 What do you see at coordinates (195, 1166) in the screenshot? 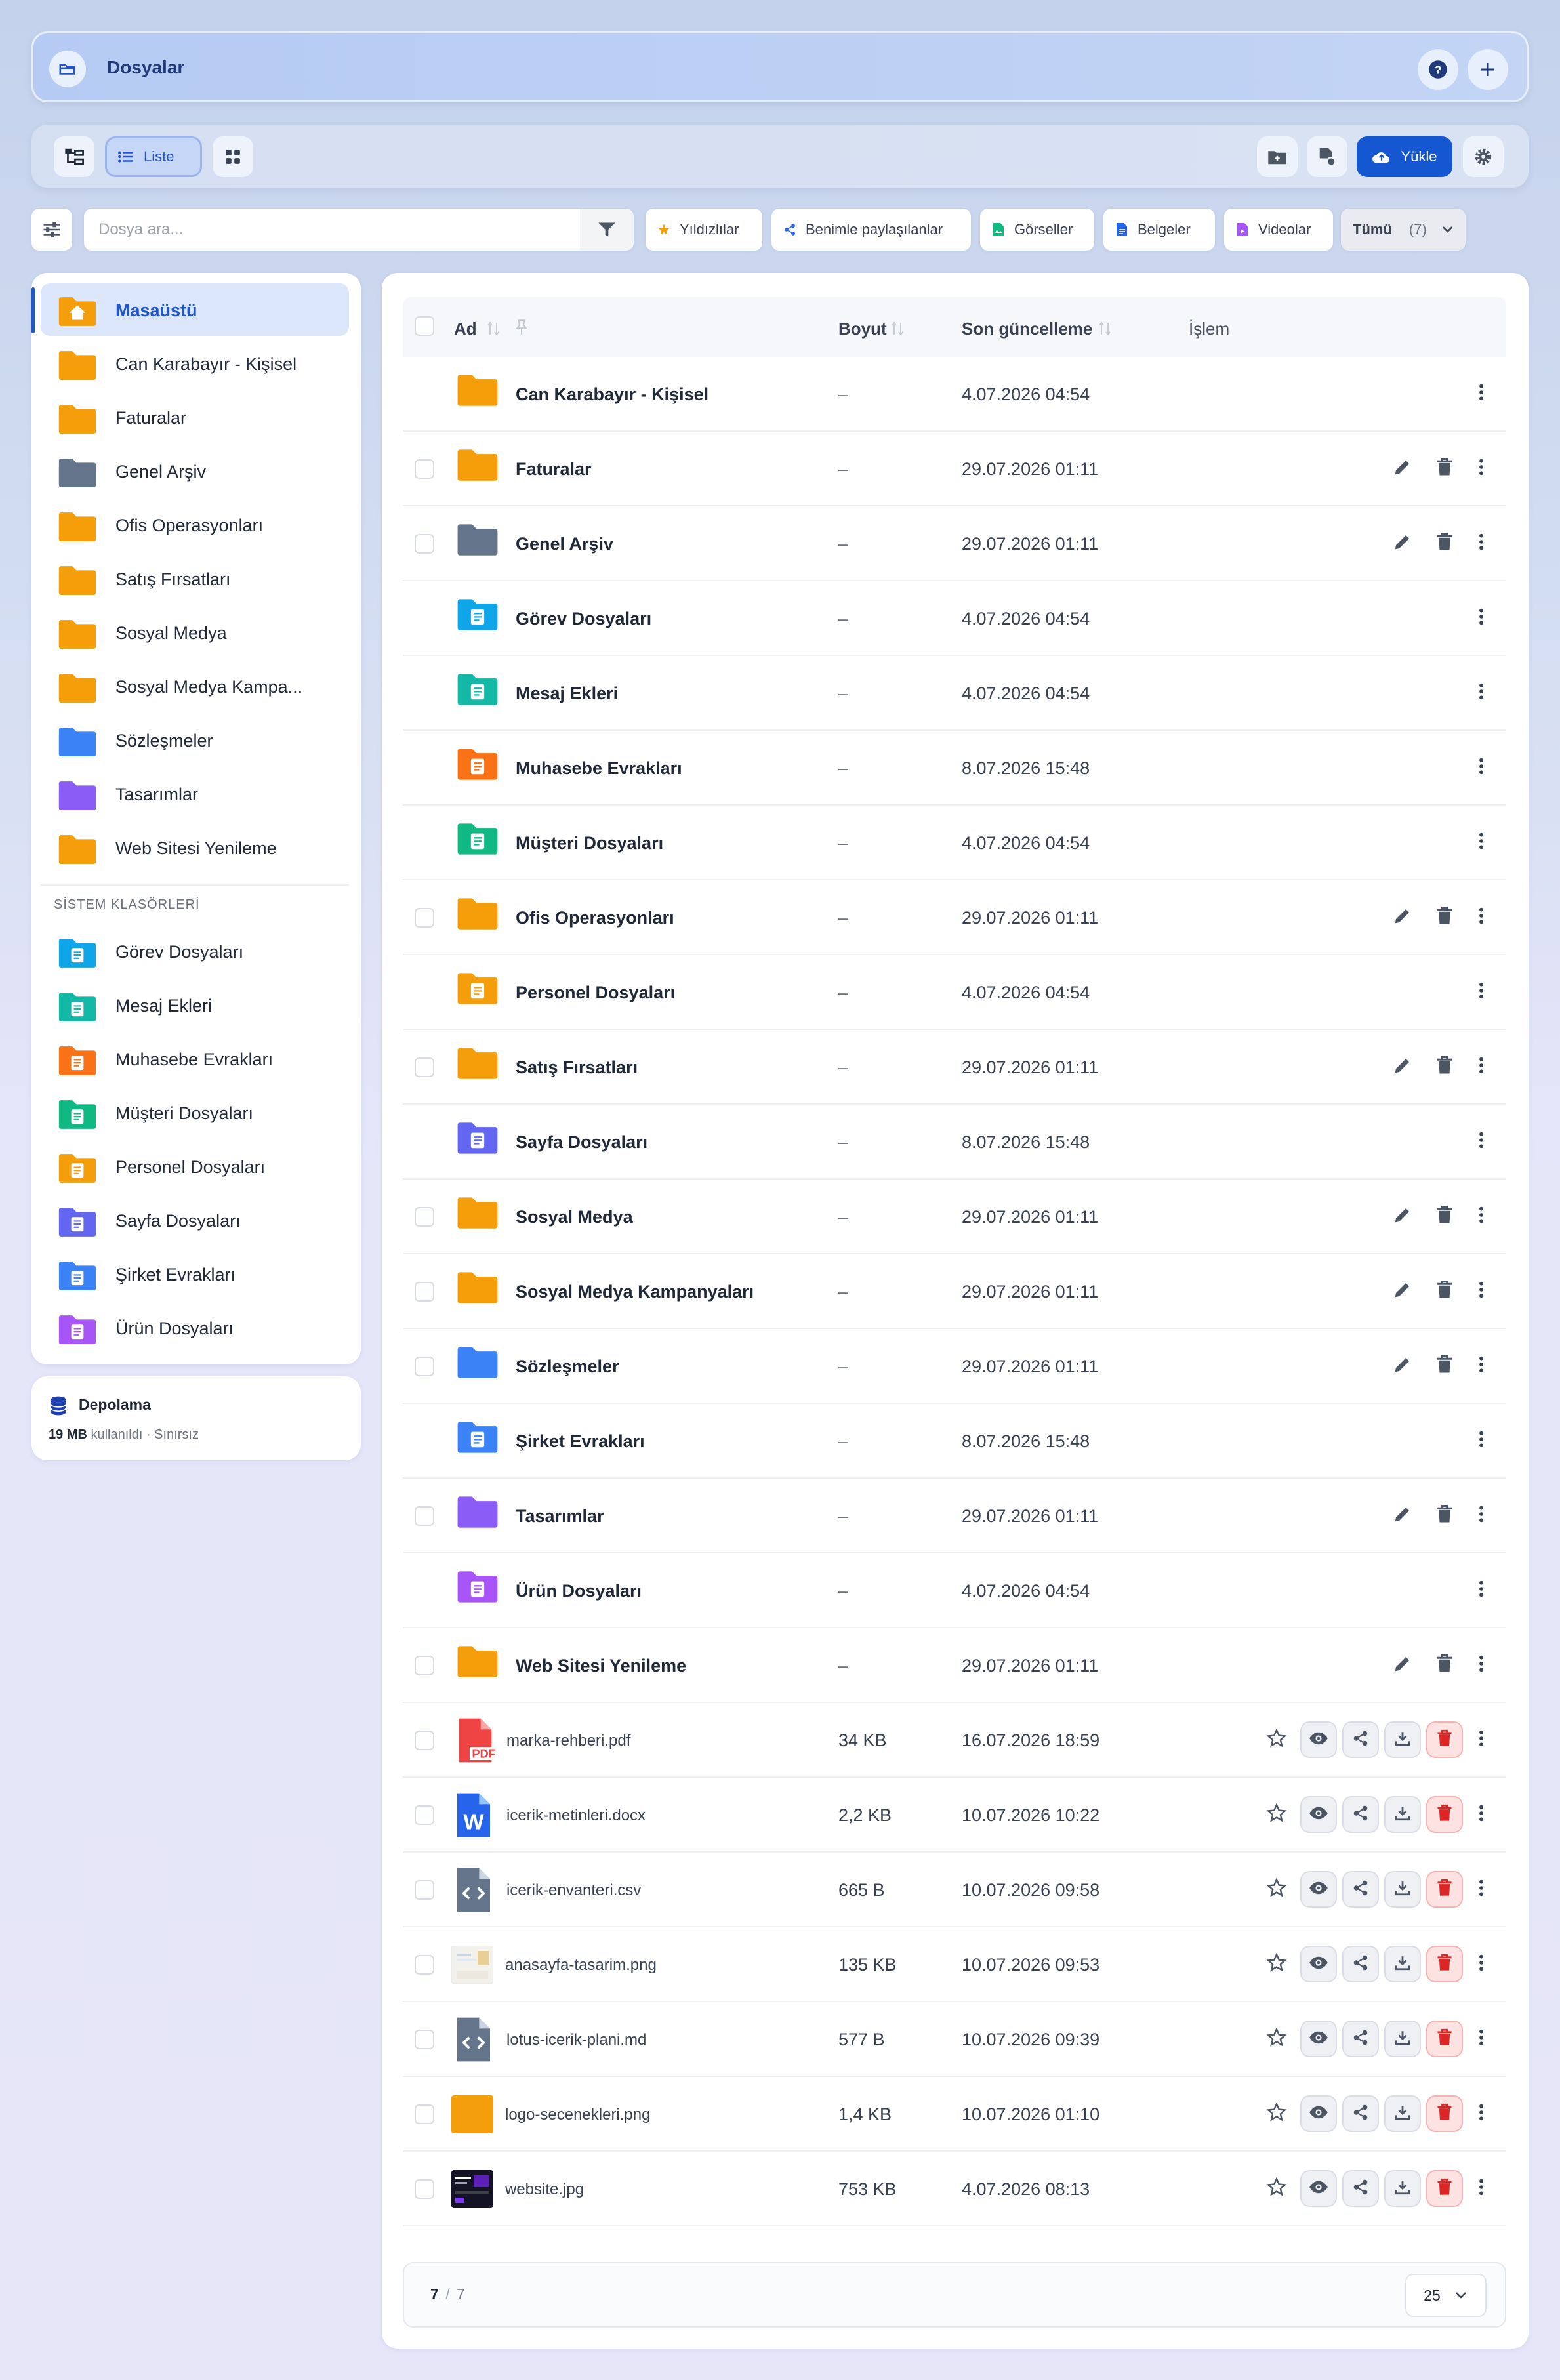
I see `sidebar-system-item-4: Personel Dosyaları` at bounding box center [195, 1166].